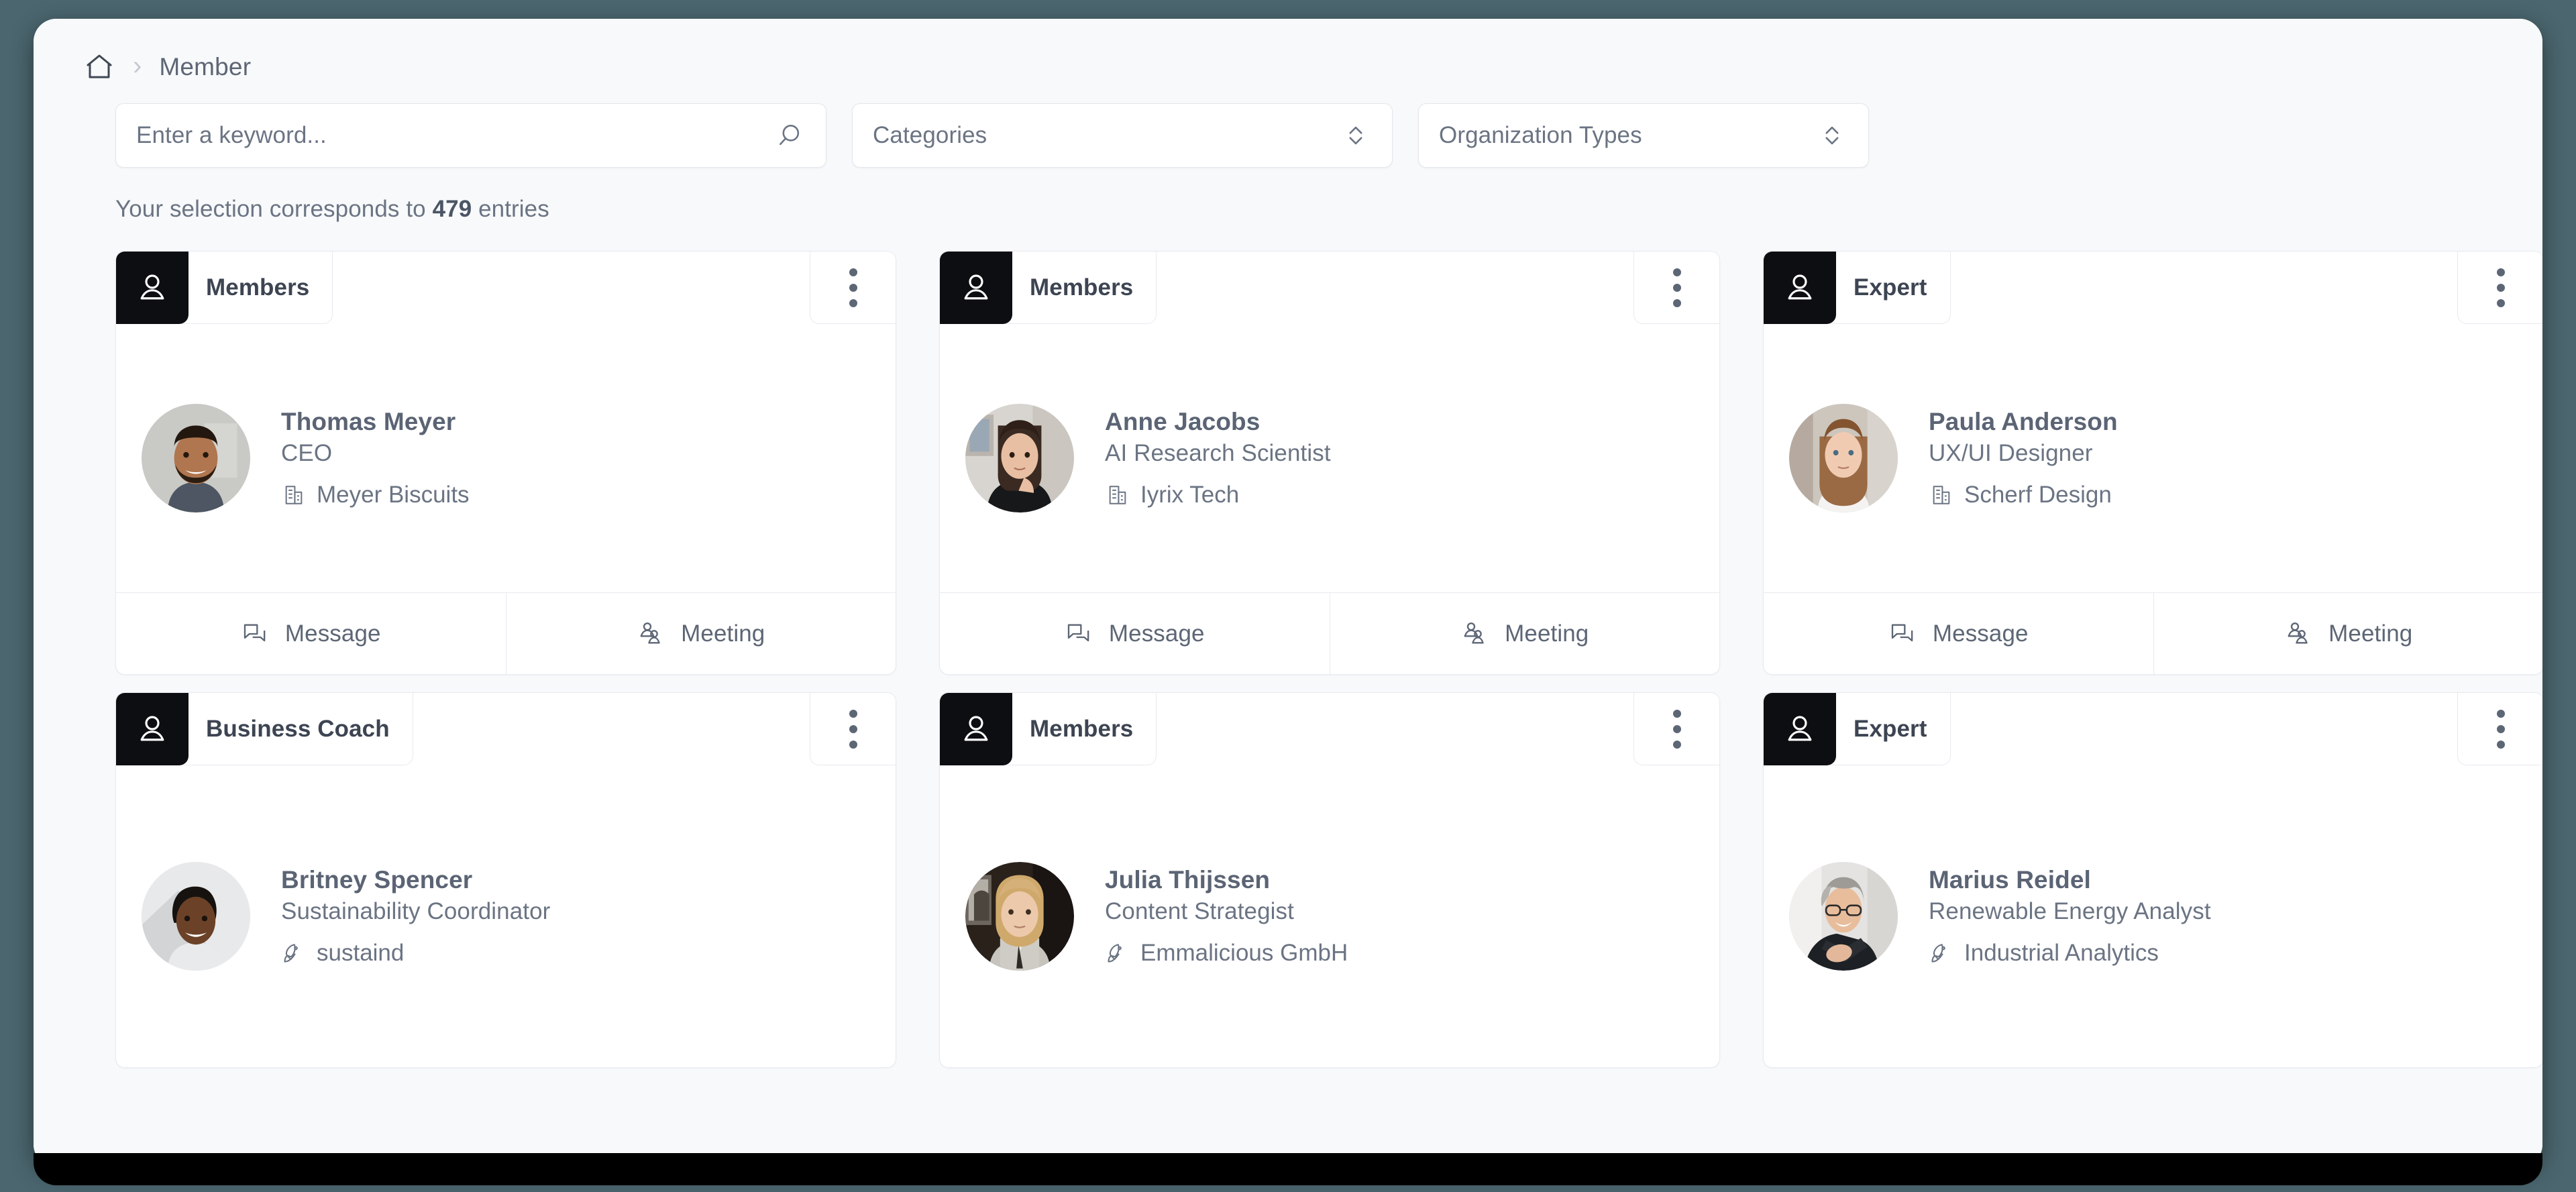 This screenshot has height=1192, width=2576. What do you see at coordinates (1218, 495) in the screenshot?
I see `person-organization: Iyrix Tech` at bounding box center [1218, 495].